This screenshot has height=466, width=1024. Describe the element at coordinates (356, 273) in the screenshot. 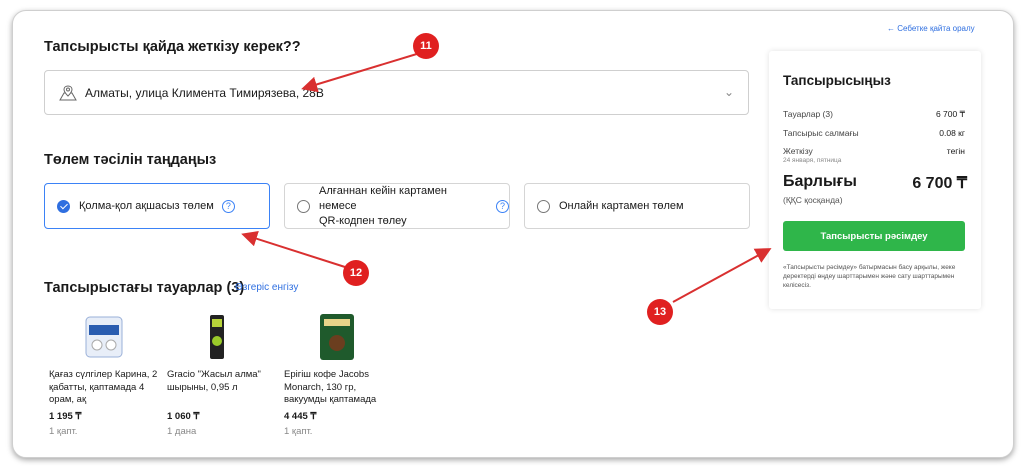

I see `annotation-marker-12: 12` at that location.